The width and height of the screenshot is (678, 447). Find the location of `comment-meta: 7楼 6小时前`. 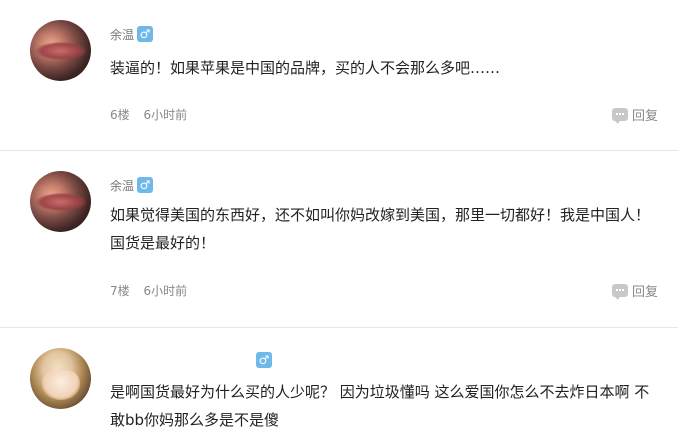

comment-meta: 7楼 6小时前 is located at coordinates (153, 290).